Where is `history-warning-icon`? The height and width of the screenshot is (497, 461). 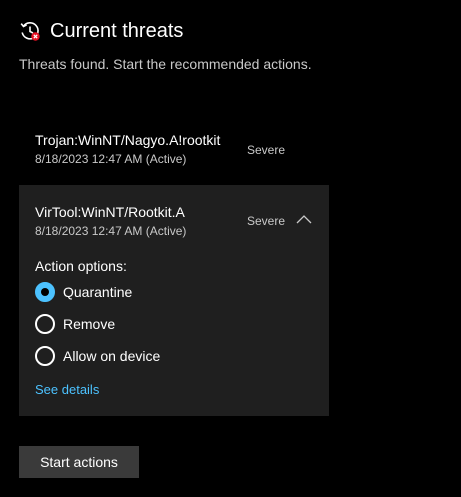
history-warning-icon is located at coordinates (30, 31).